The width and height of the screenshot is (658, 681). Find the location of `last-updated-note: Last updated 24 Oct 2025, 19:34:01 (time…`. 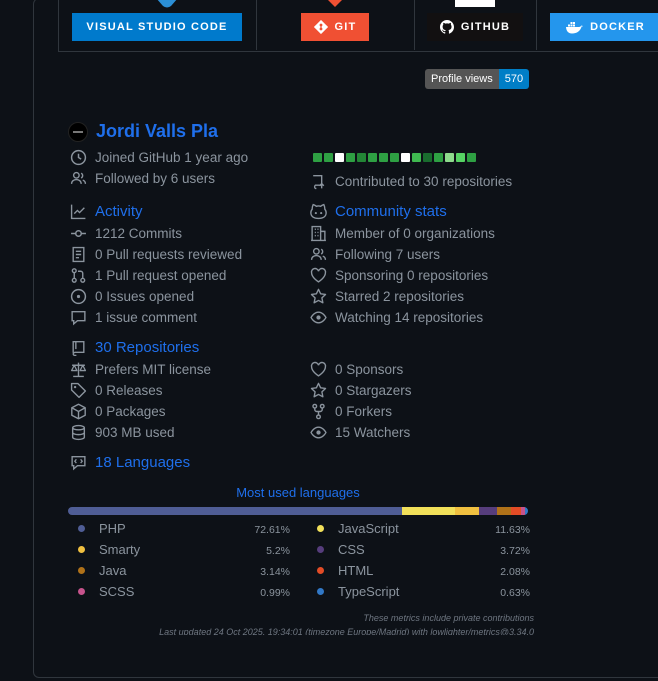

last-updated-note: Last updated 24 Oct 2025, 19:34:01 (time… is located at coordinates (346, 631).